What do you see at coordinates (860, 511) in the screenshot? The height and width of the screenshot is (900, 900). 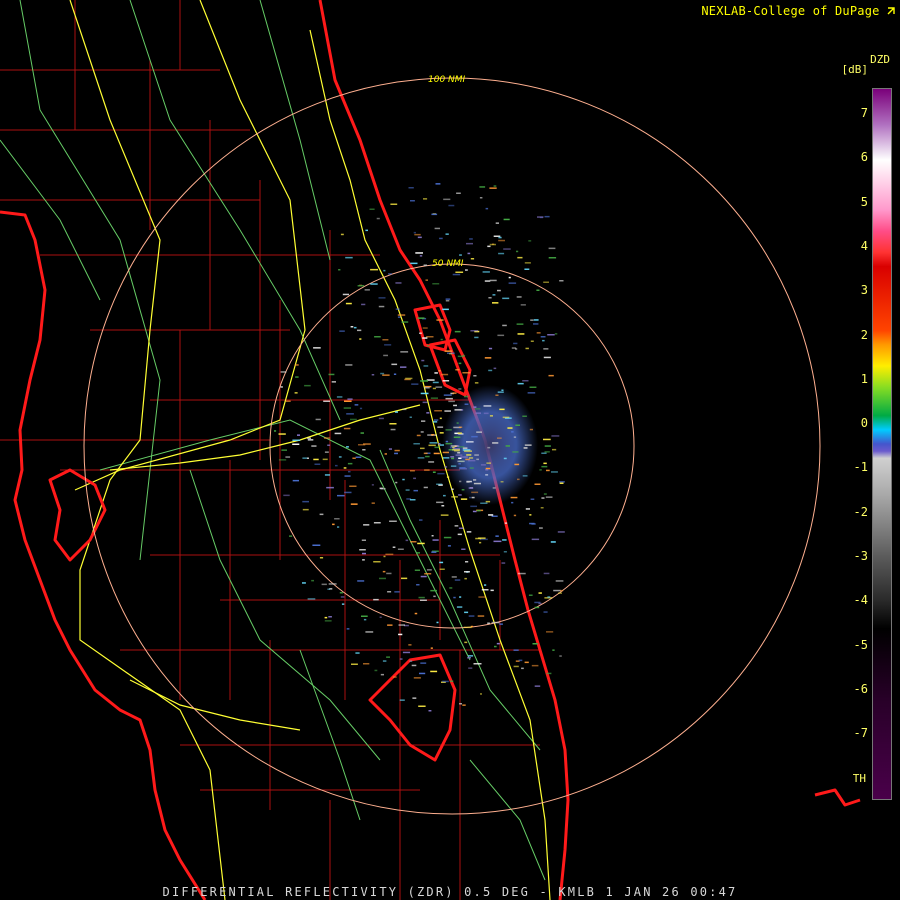 I see `legend-tick: -2` at bounding box center [860, 511].